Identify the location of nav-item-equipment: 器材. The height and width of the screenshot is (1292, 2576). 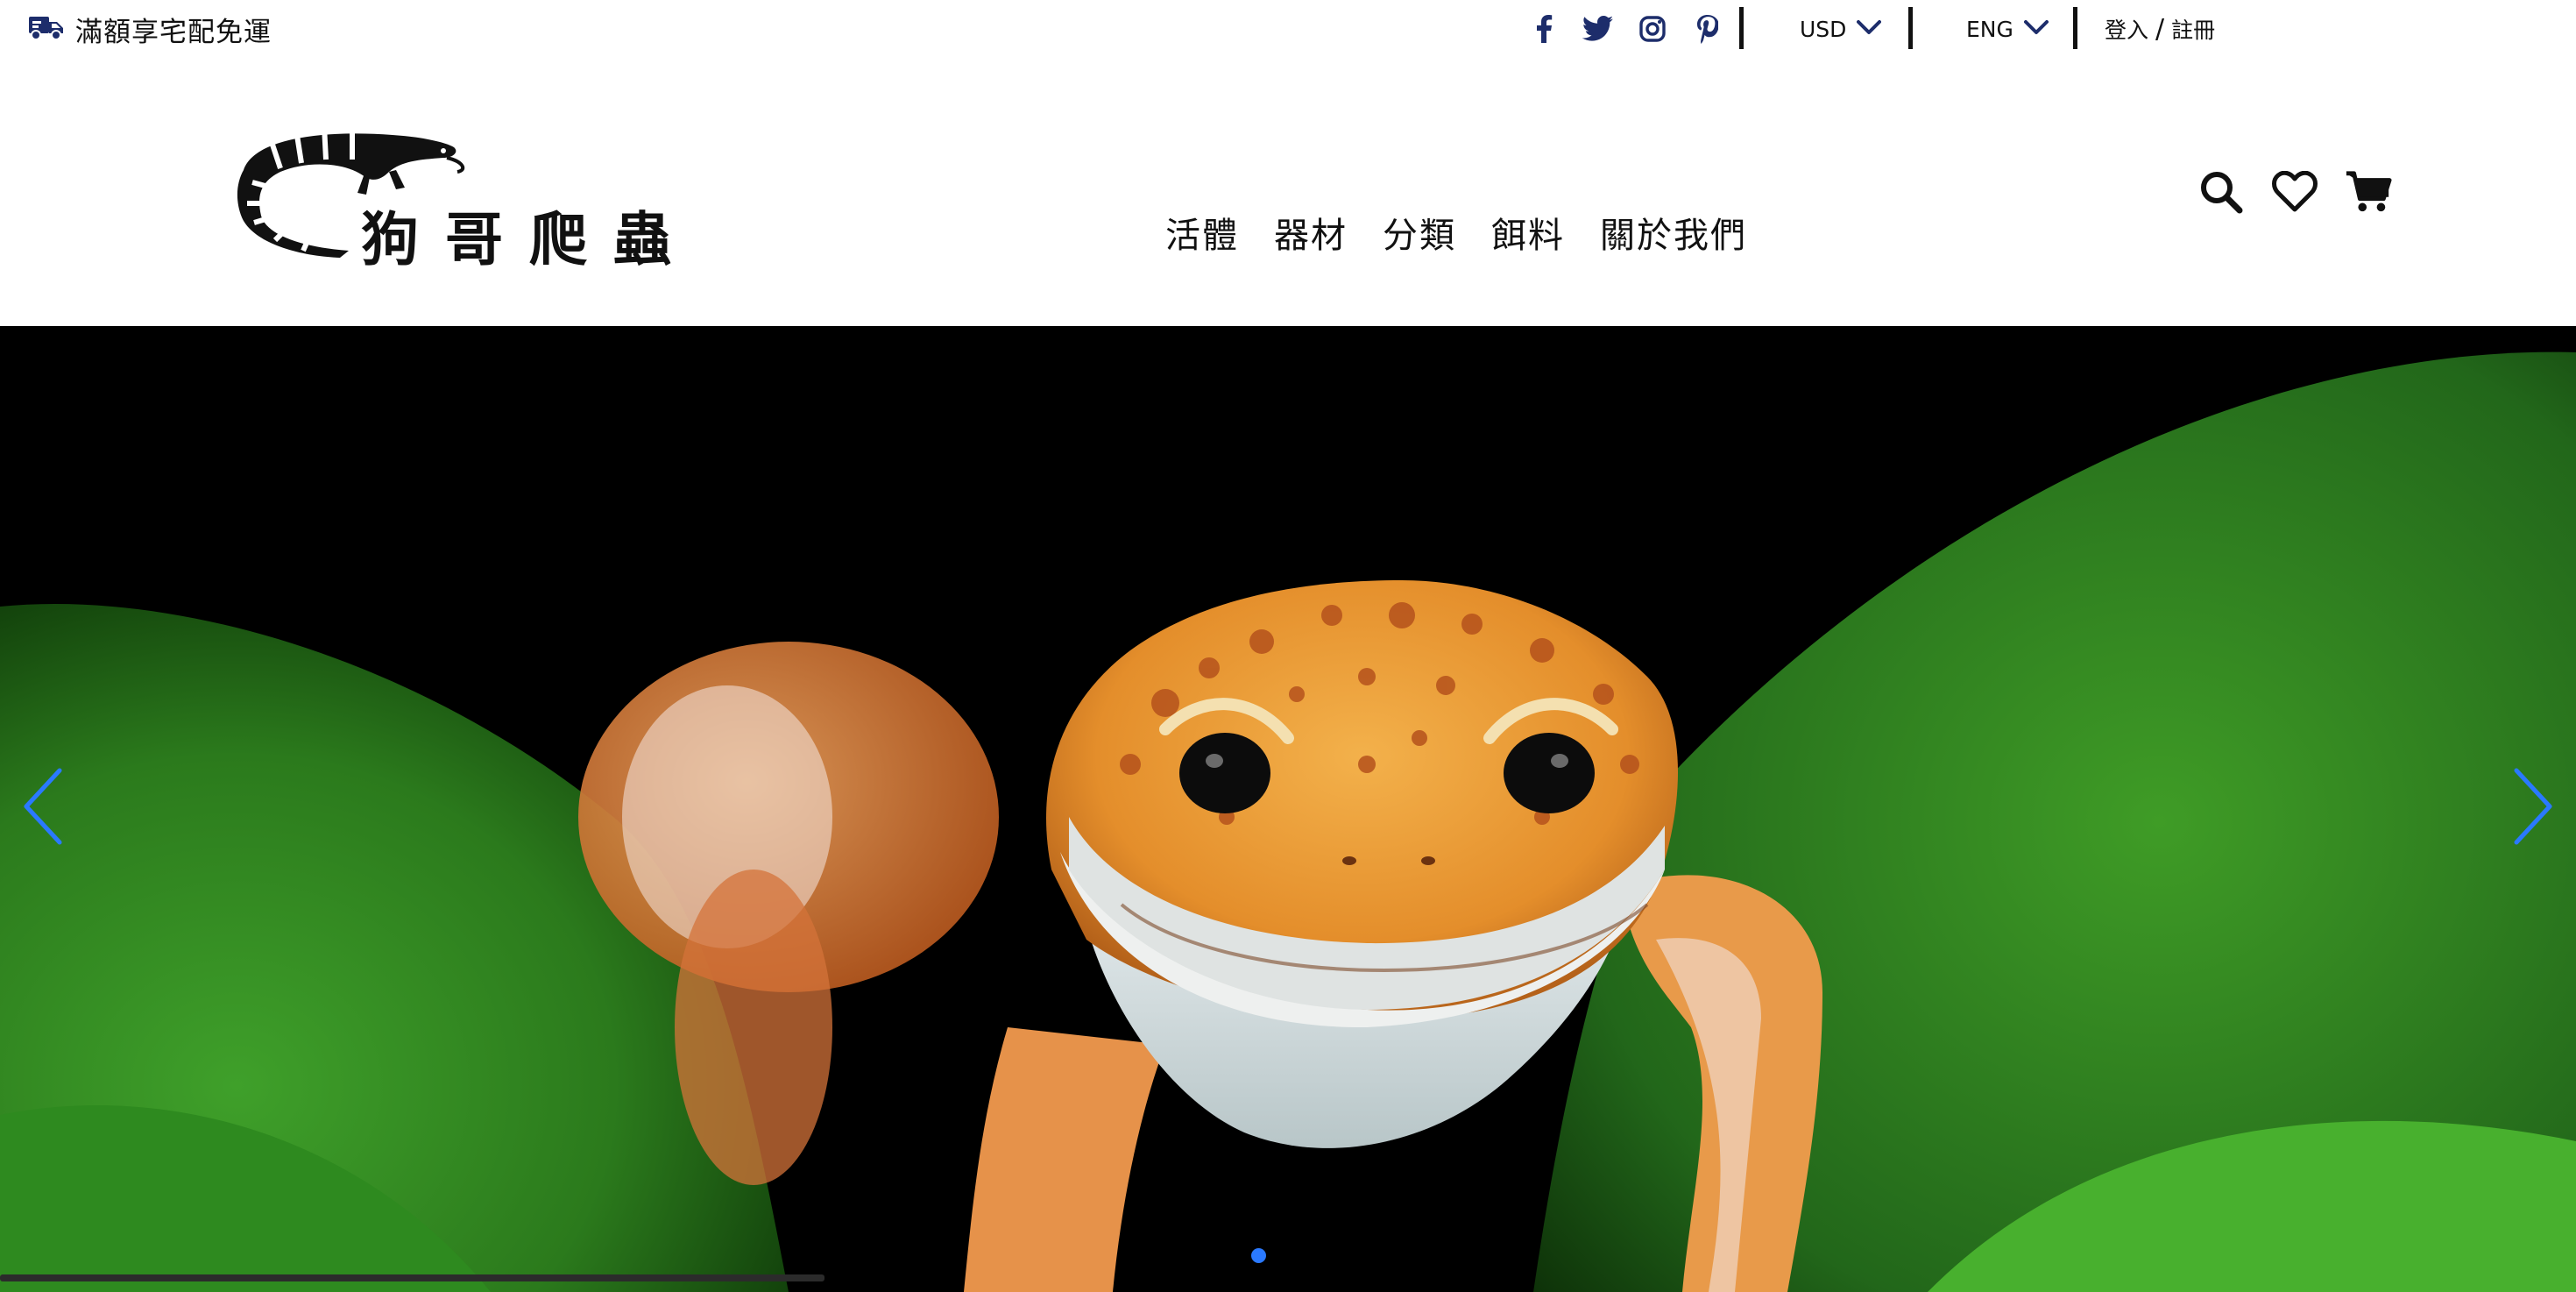
(1311, 232).